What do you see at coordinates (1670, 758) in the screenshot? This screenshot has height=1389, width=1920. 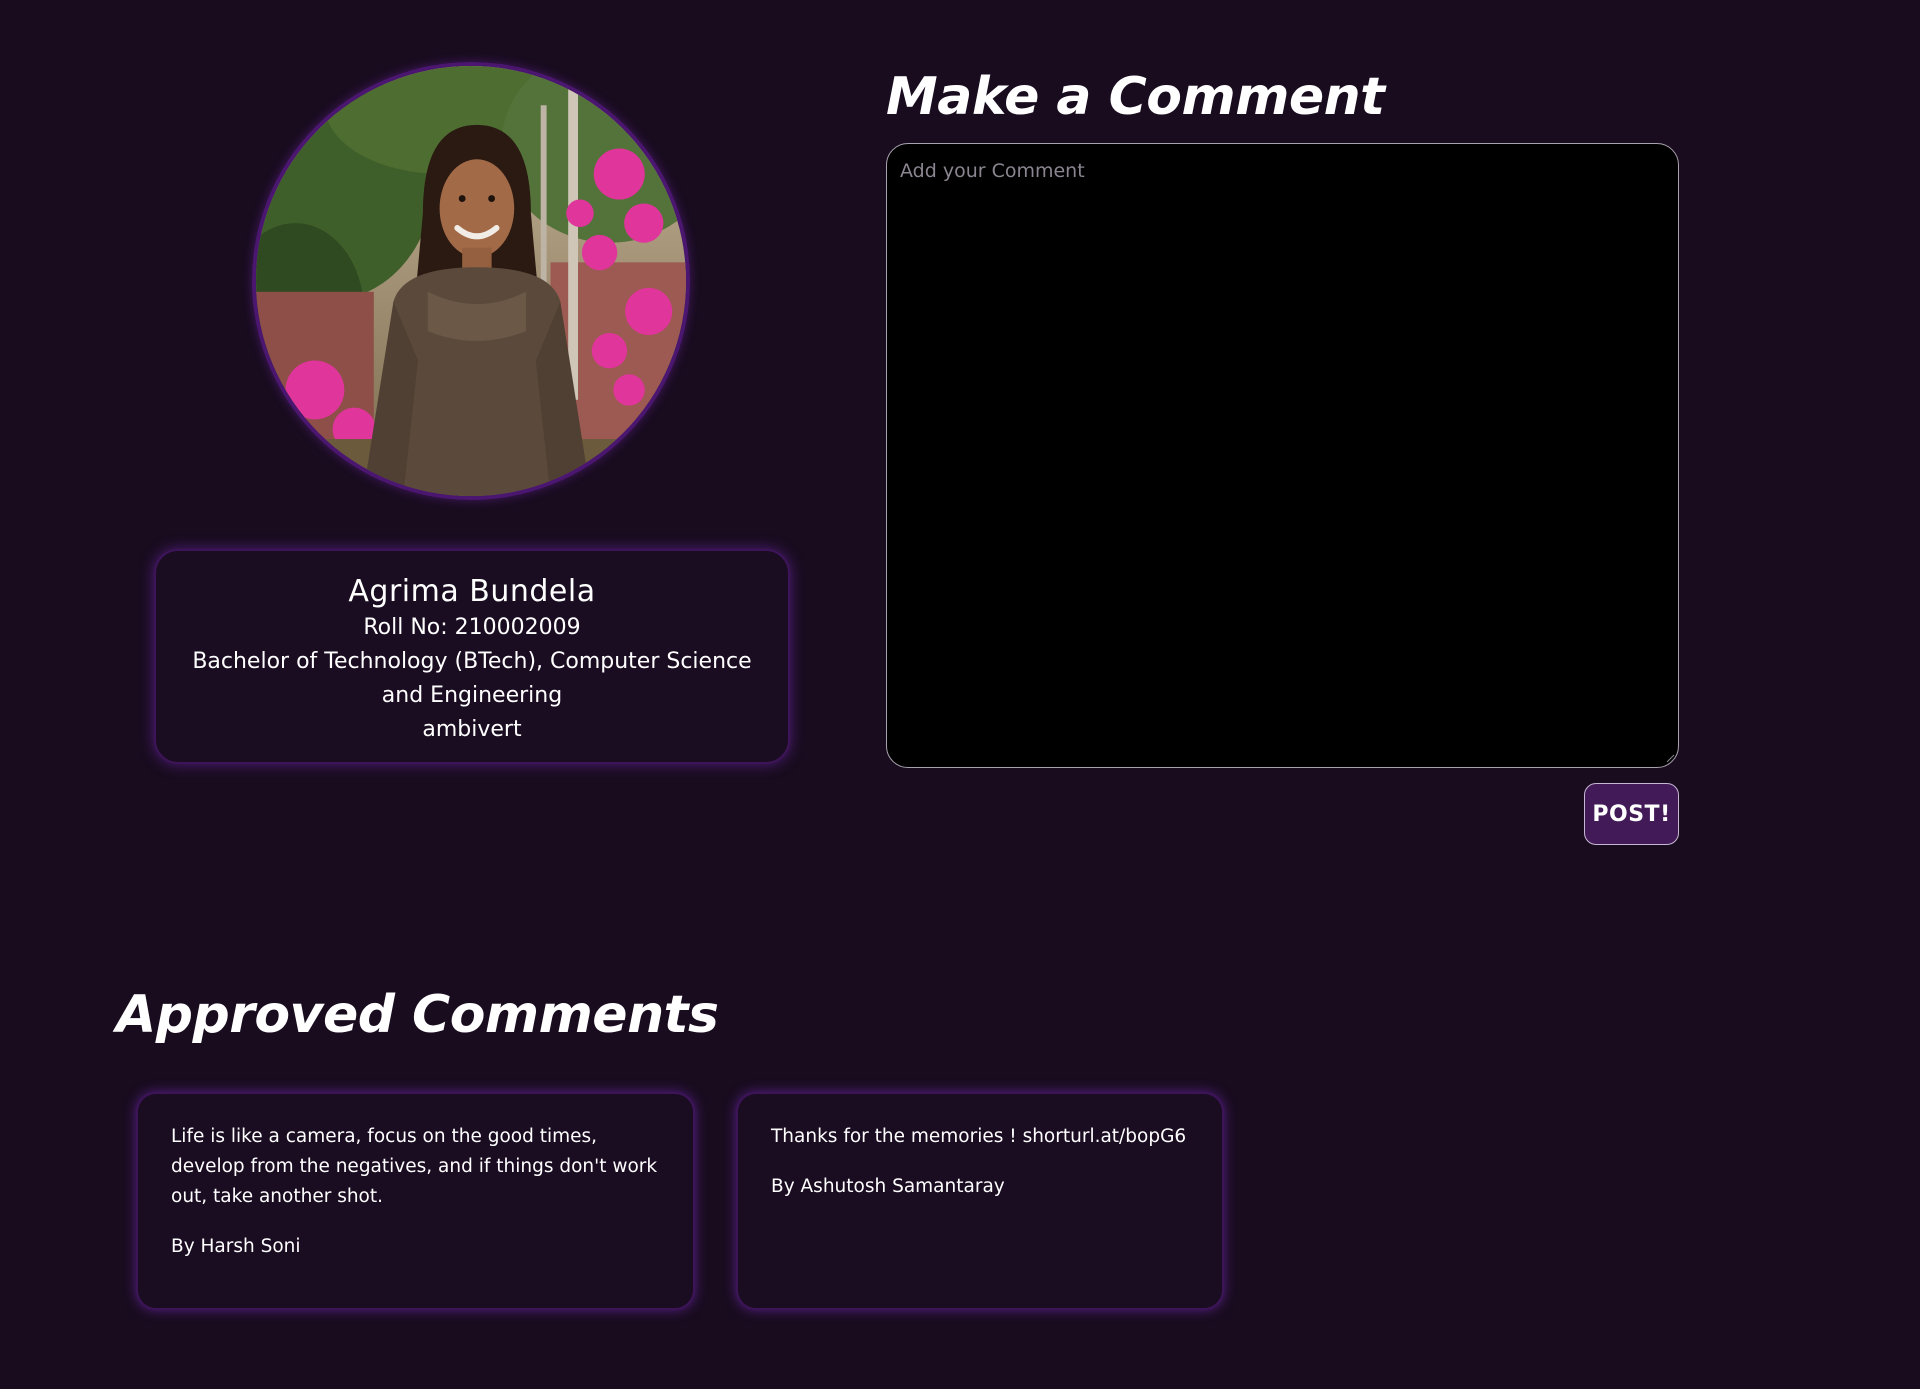 I see `resize-handle-icon` at bounding box center [1670, 758].